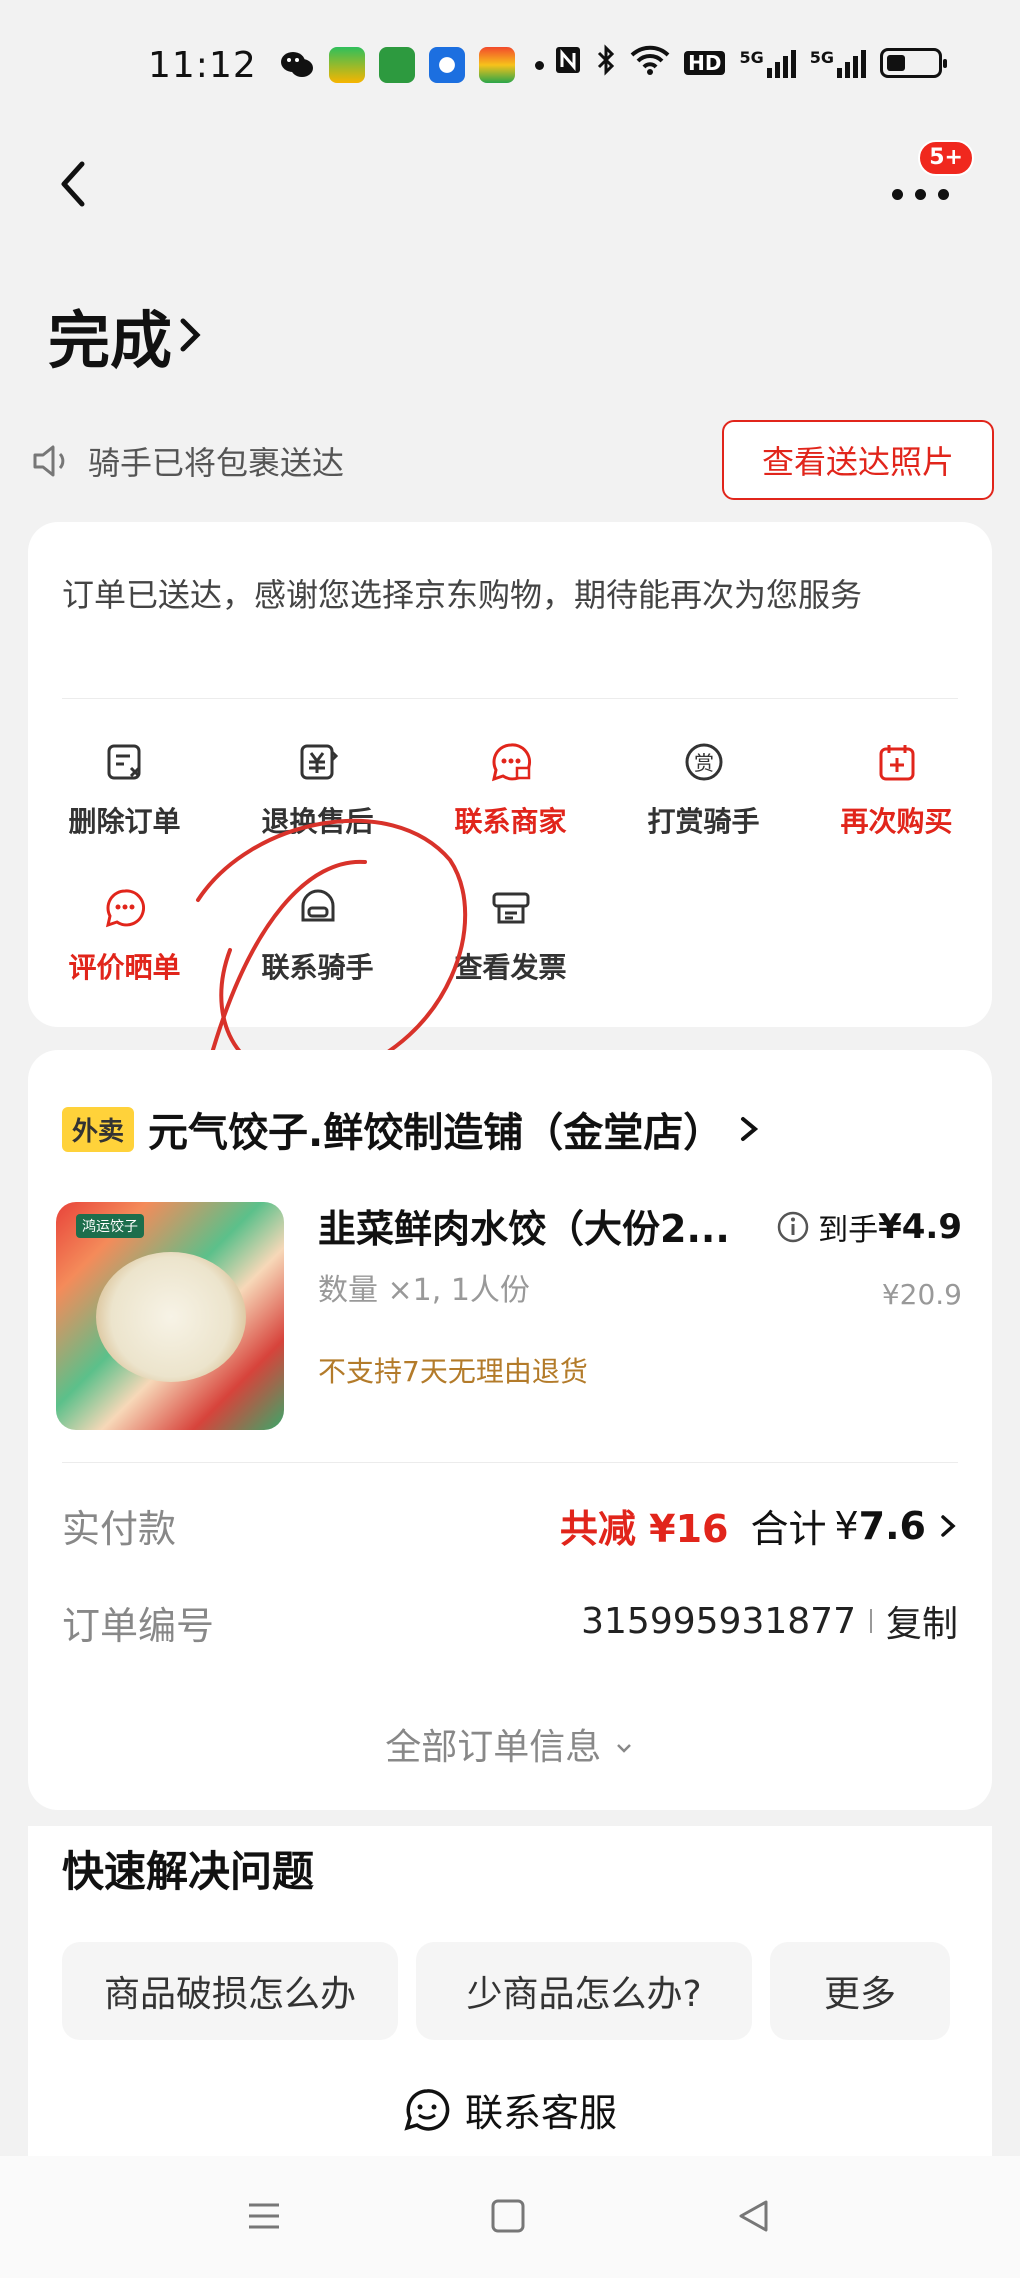  I want to click on order-status-title: 完成, so click(125, 335).